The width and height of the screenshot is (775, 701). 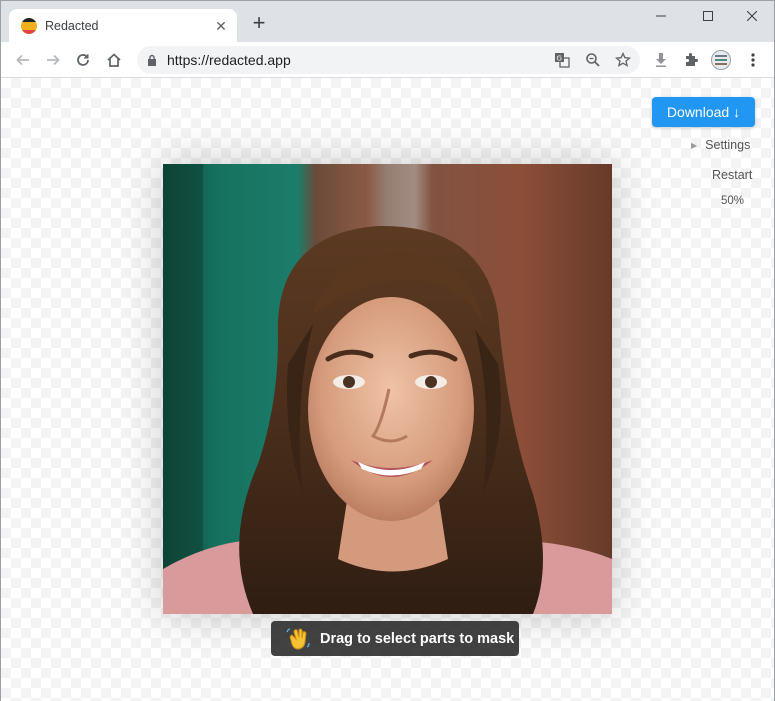 I want to click on lock-icon, so click(x=152, y=60).